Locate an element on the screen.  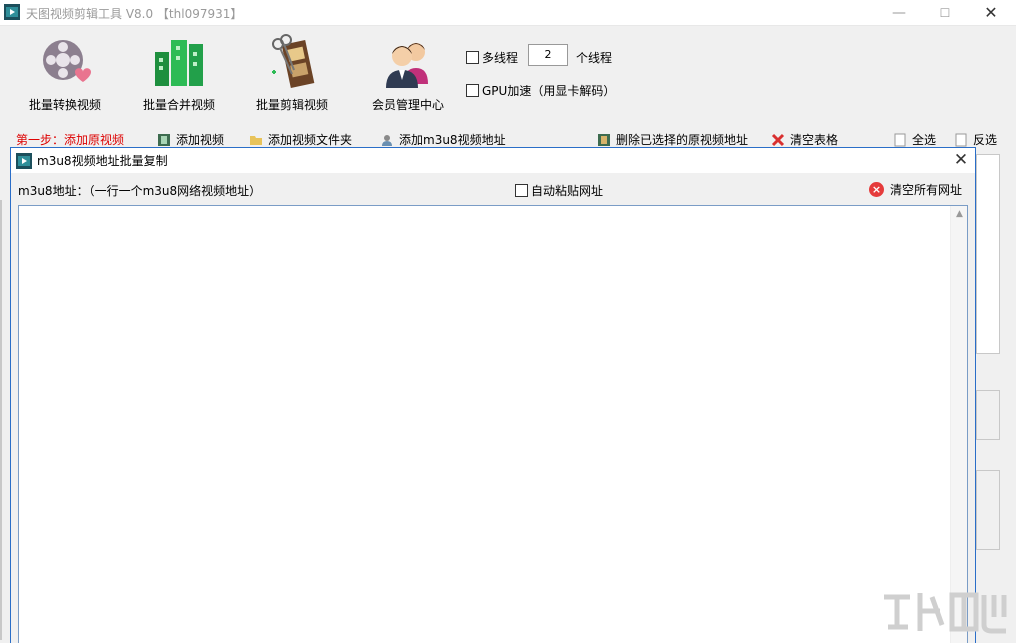
thread-count-input: 2 is located at coordinates (548, 55).